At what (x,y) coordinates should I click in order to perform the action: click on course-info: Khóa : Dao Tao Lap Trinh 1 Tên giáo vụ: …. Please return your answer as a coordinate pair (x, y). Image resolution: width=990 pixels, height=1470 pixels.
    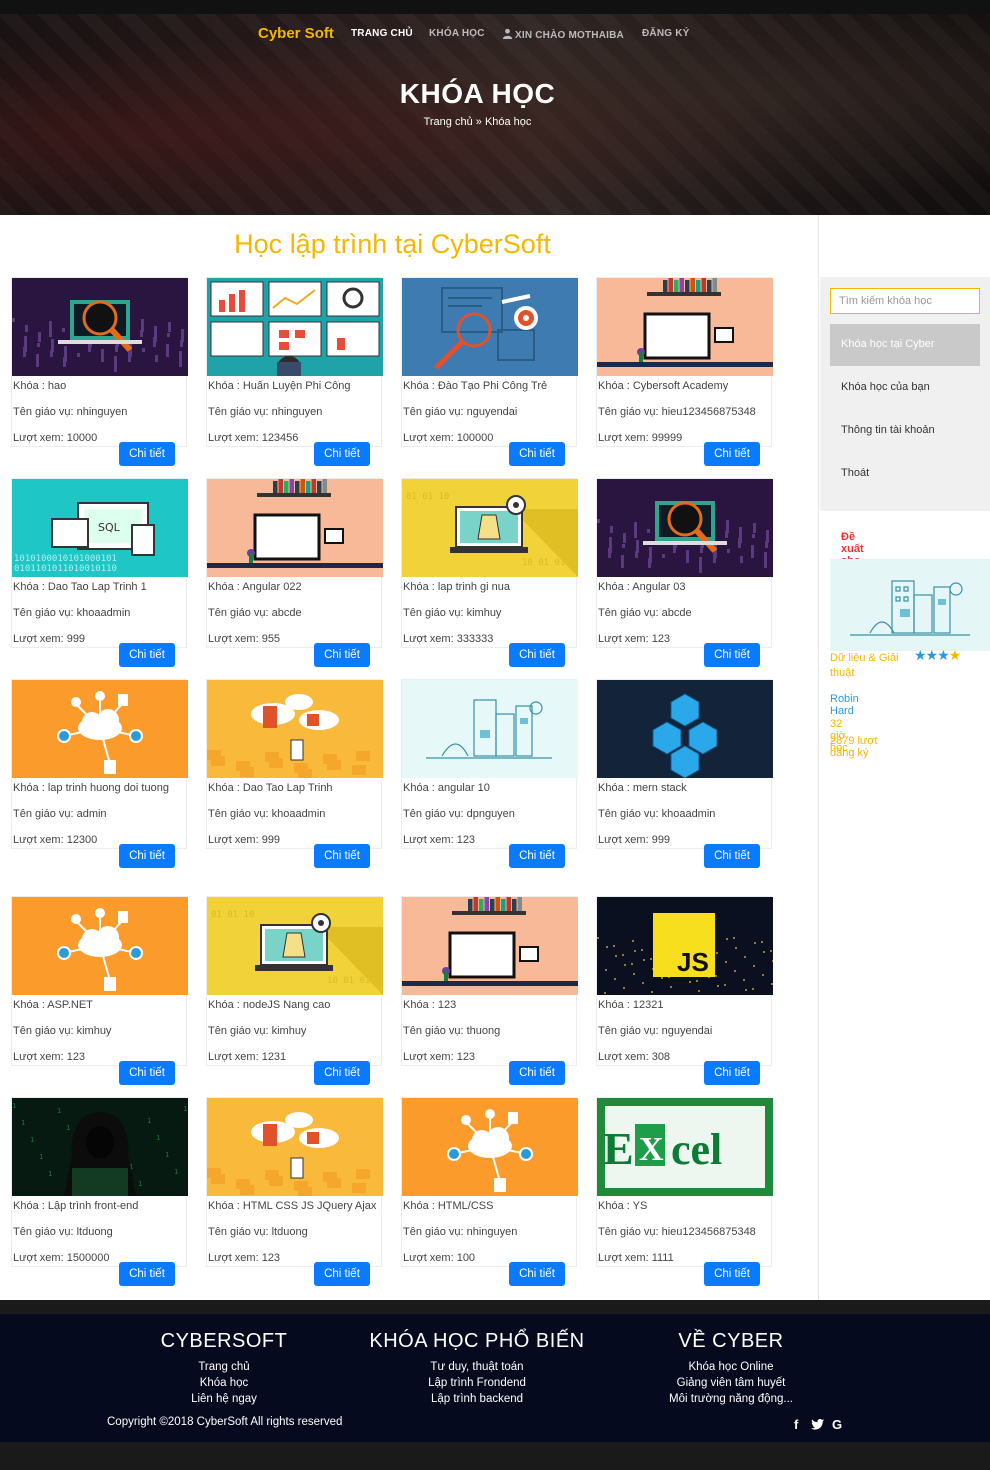
    Looking at the image, I should click on (99, 613).